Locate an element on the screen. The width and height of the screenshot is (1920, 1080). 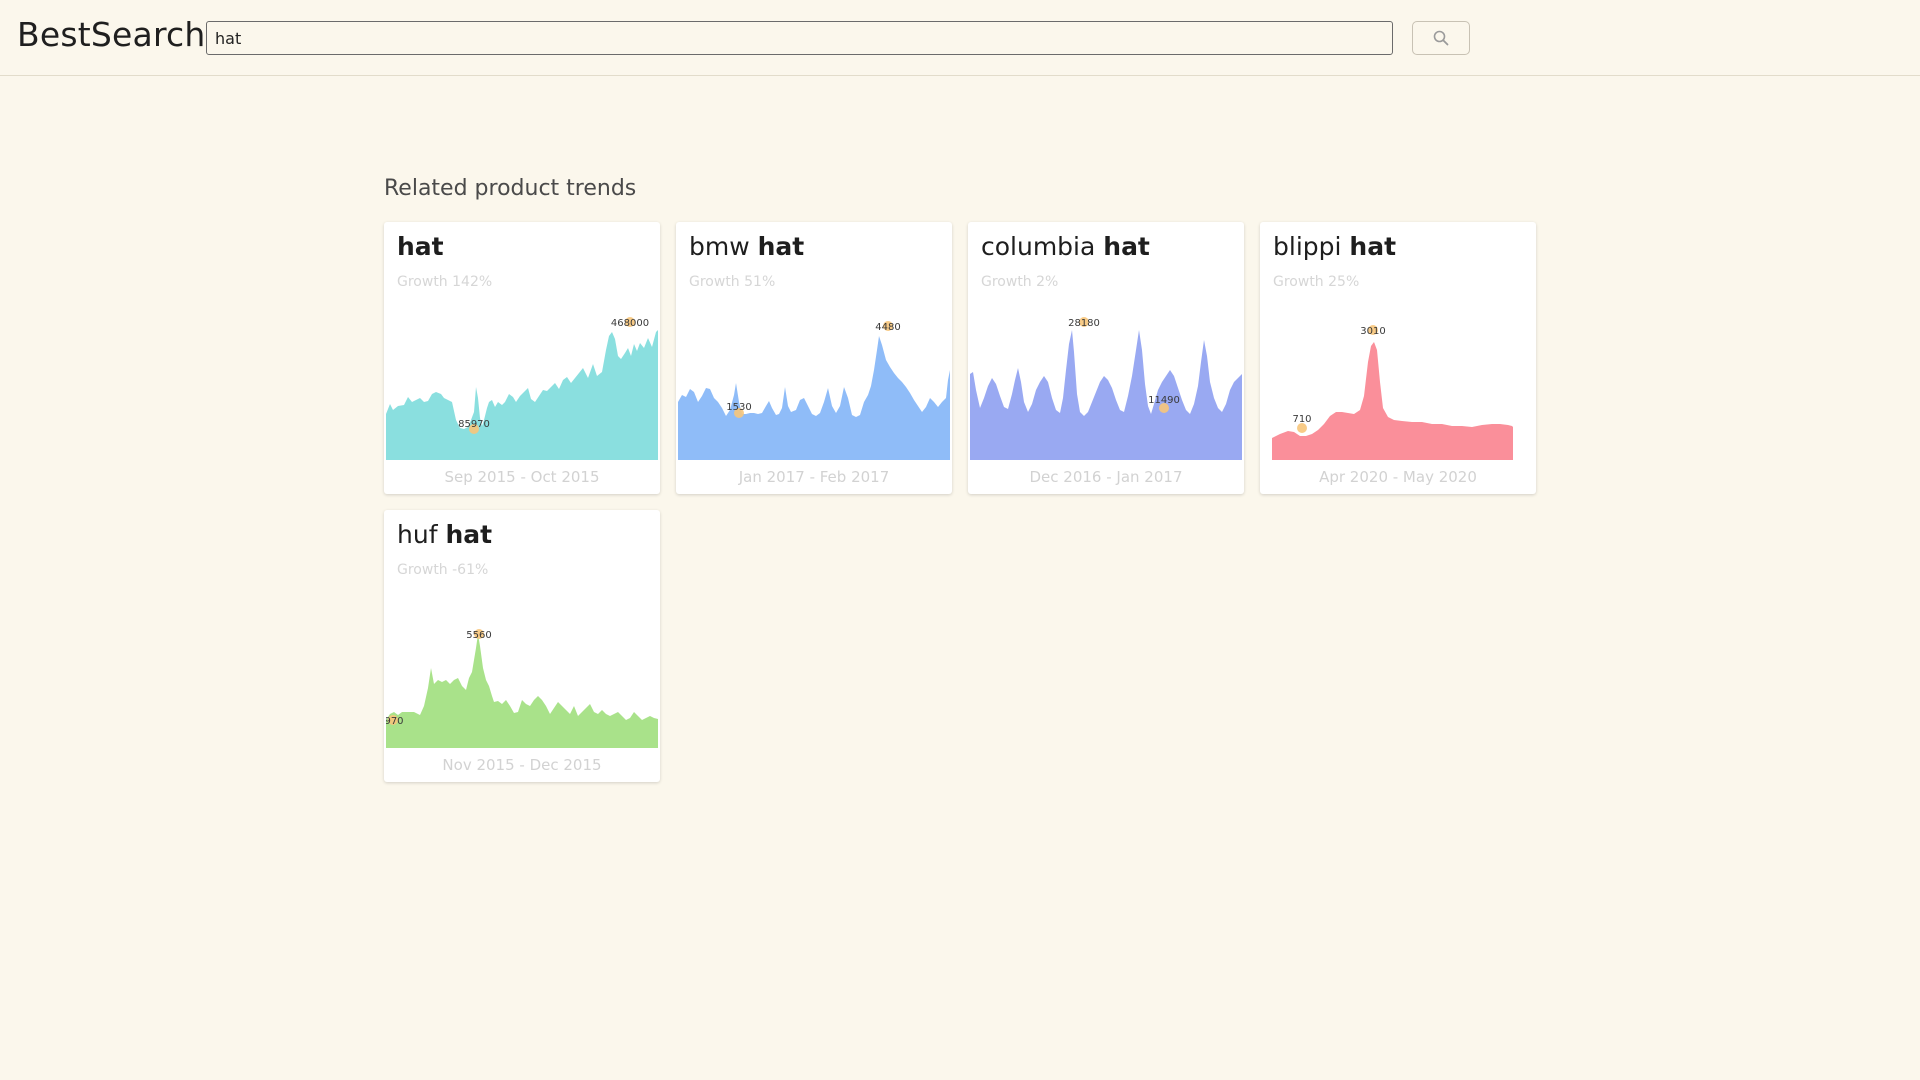
search-button is located at coordinates (1441, 38).